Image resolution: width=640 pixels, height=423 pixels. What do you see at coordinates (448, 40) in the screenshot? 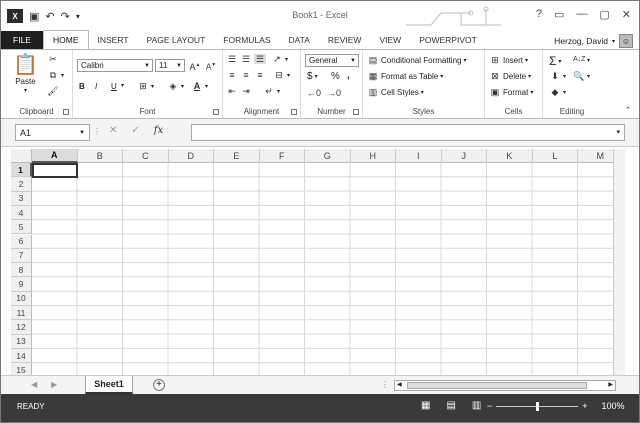
I see `tab-powerpivot: POWERPIVOT` at bounding box center [448, 40].